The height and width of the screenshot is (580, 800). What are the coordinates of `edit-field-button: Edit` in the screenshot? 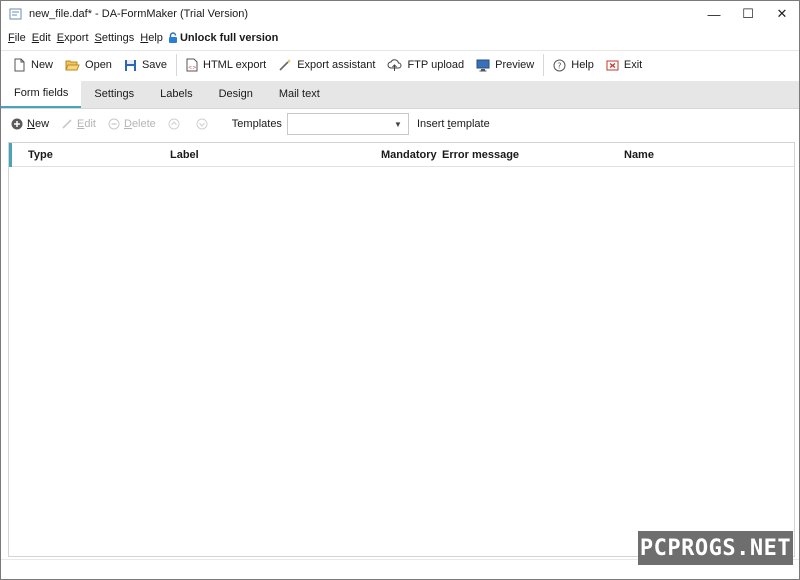 It's located at (78, 124).